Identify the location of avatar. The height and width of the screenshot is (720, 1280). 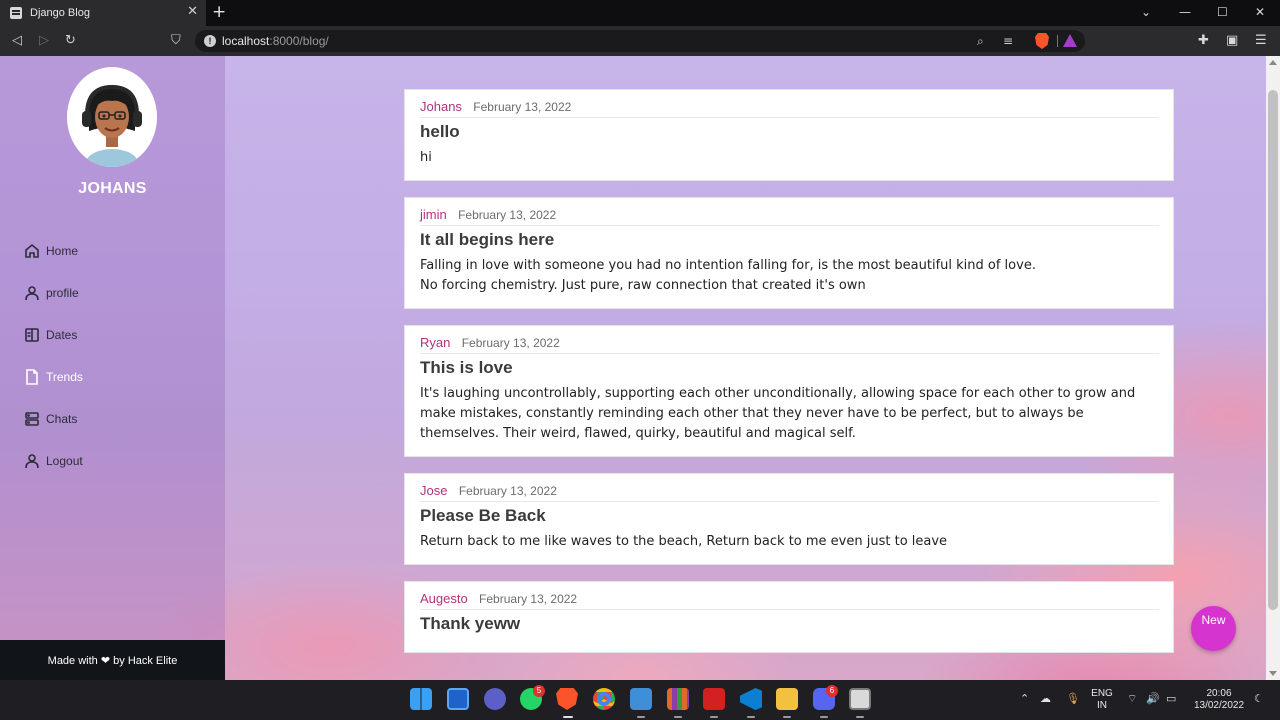
(112, 117).